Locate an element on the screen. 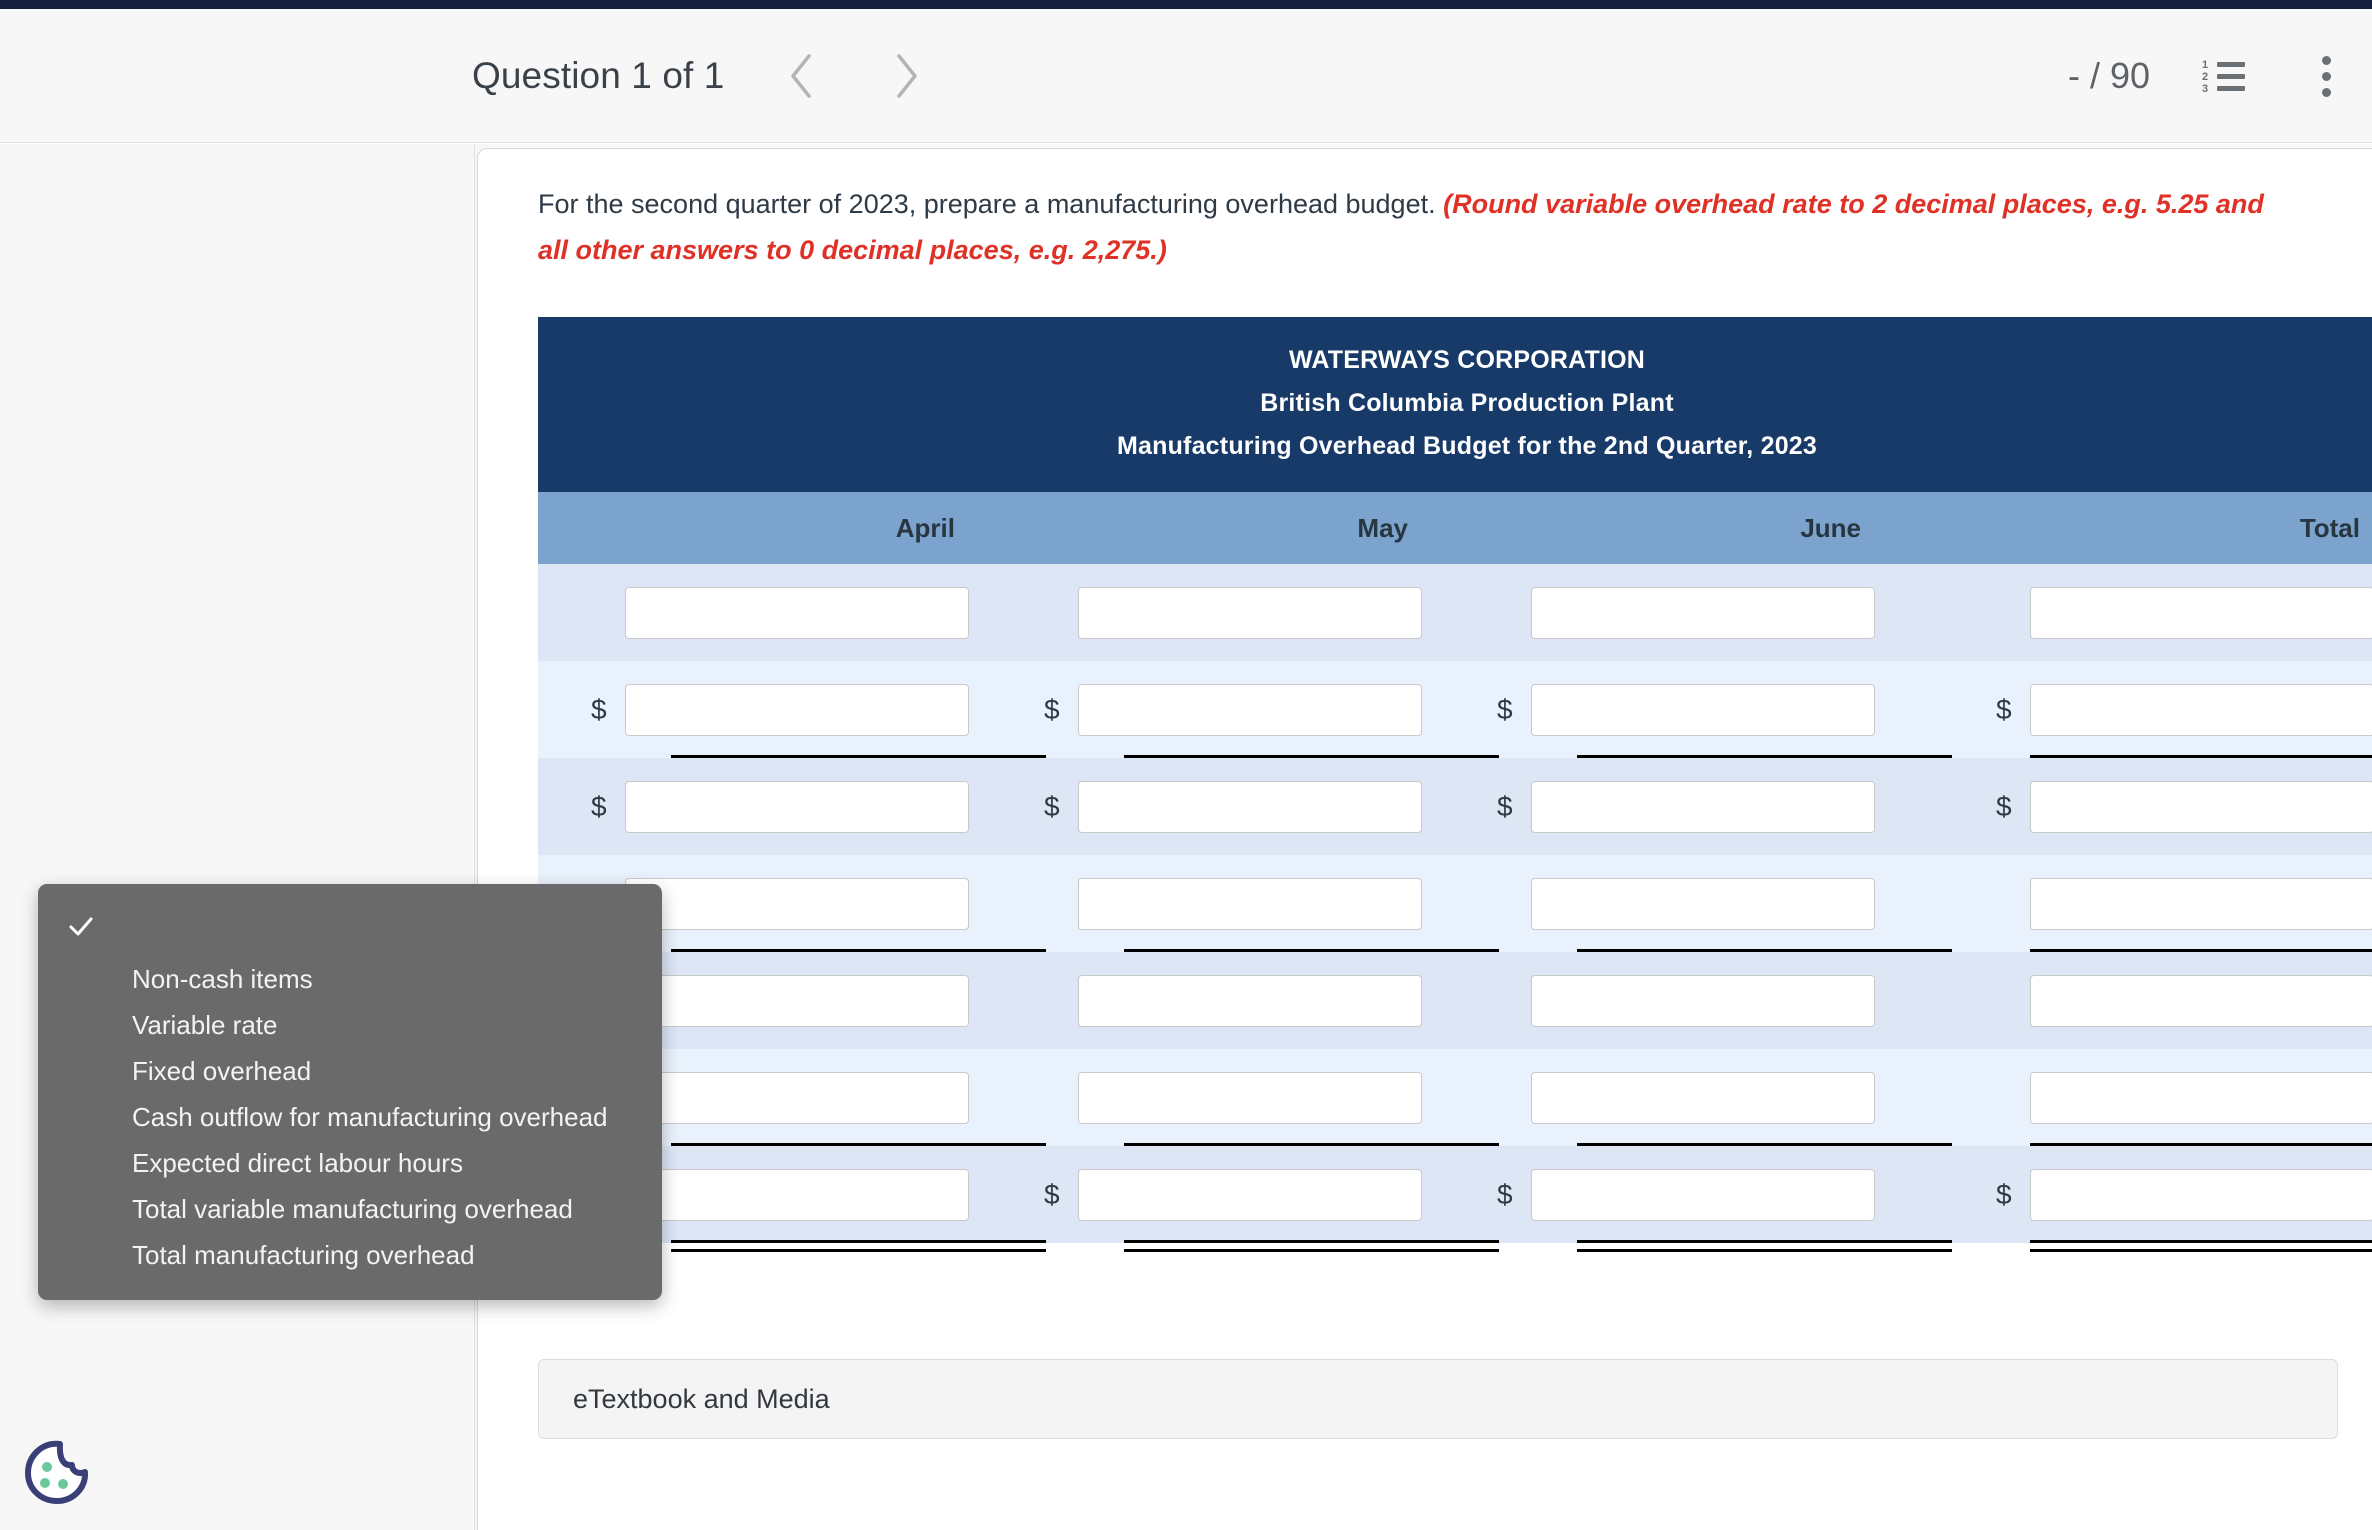 The image size is (2372, 1530). answer-input-r6-june is located at coordinates (1703, 1097).